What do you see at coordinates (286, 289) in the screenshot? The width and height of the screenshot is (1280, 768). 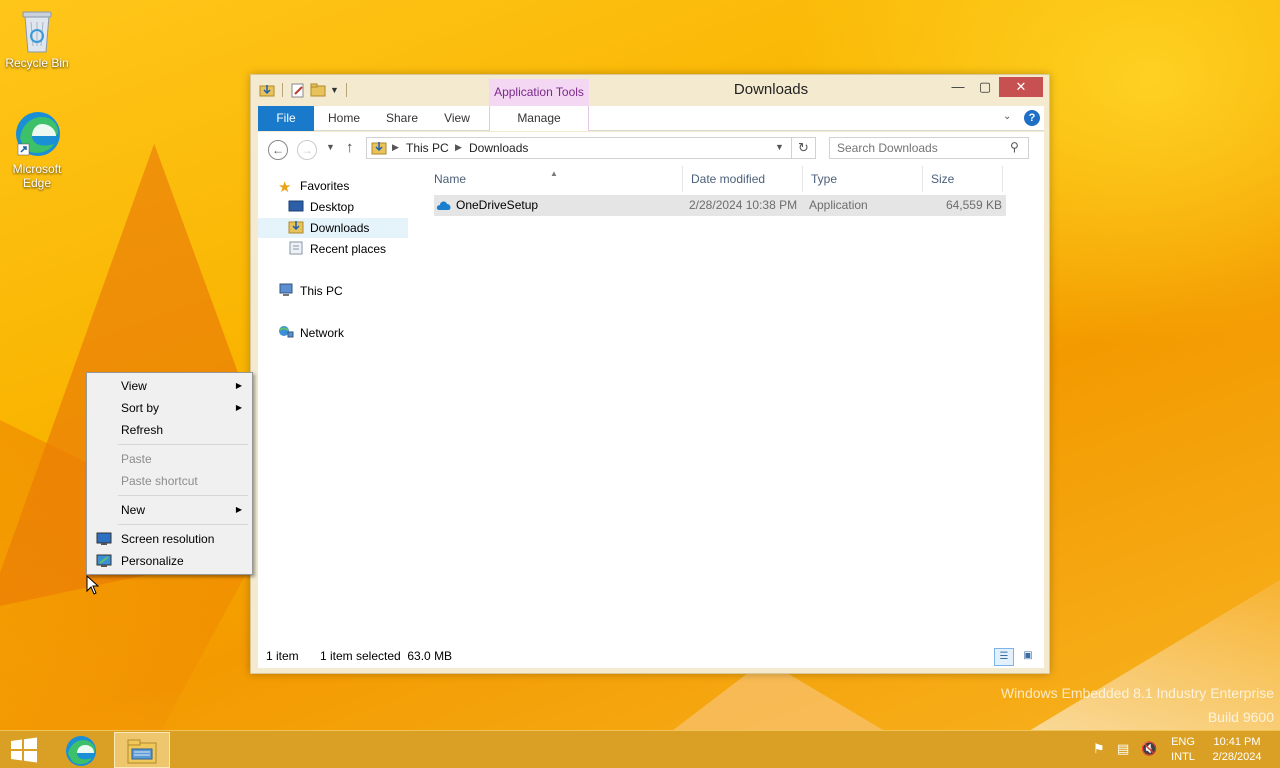 I see `computer-icon` at bounding box center [286, 289].